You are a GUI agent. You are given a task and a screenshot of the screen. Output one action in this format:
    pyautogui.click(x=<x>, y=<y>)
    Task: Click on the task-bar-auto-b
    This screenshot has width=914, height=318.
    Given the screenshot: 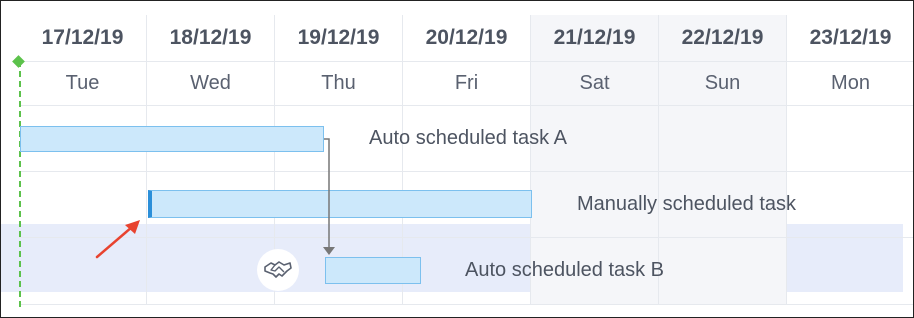 What is the action you would take?
    pyautogui.click(x=373, y=270)
    